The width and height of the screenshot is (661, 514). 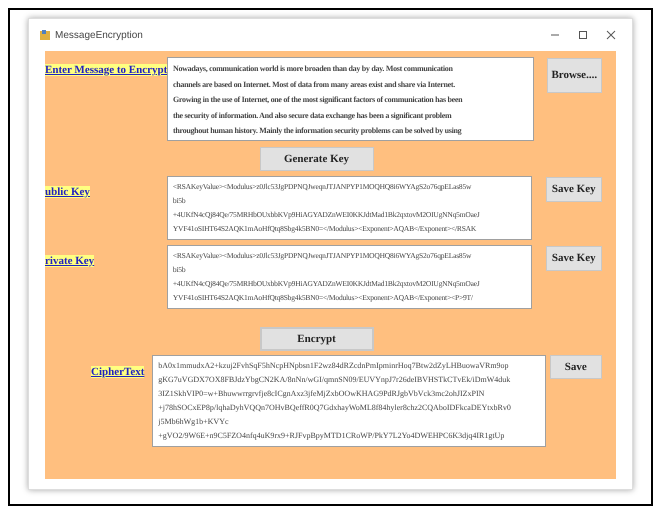 I want to click on field-label: Enter Message to Encrypt, so click(x=106, y=70).